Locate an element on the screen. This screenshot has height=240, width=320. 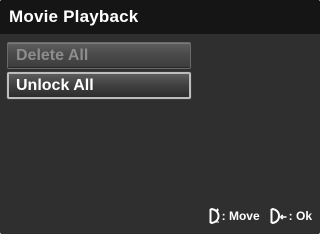
dpad-enter-icon is located at coordinates (279, 216).